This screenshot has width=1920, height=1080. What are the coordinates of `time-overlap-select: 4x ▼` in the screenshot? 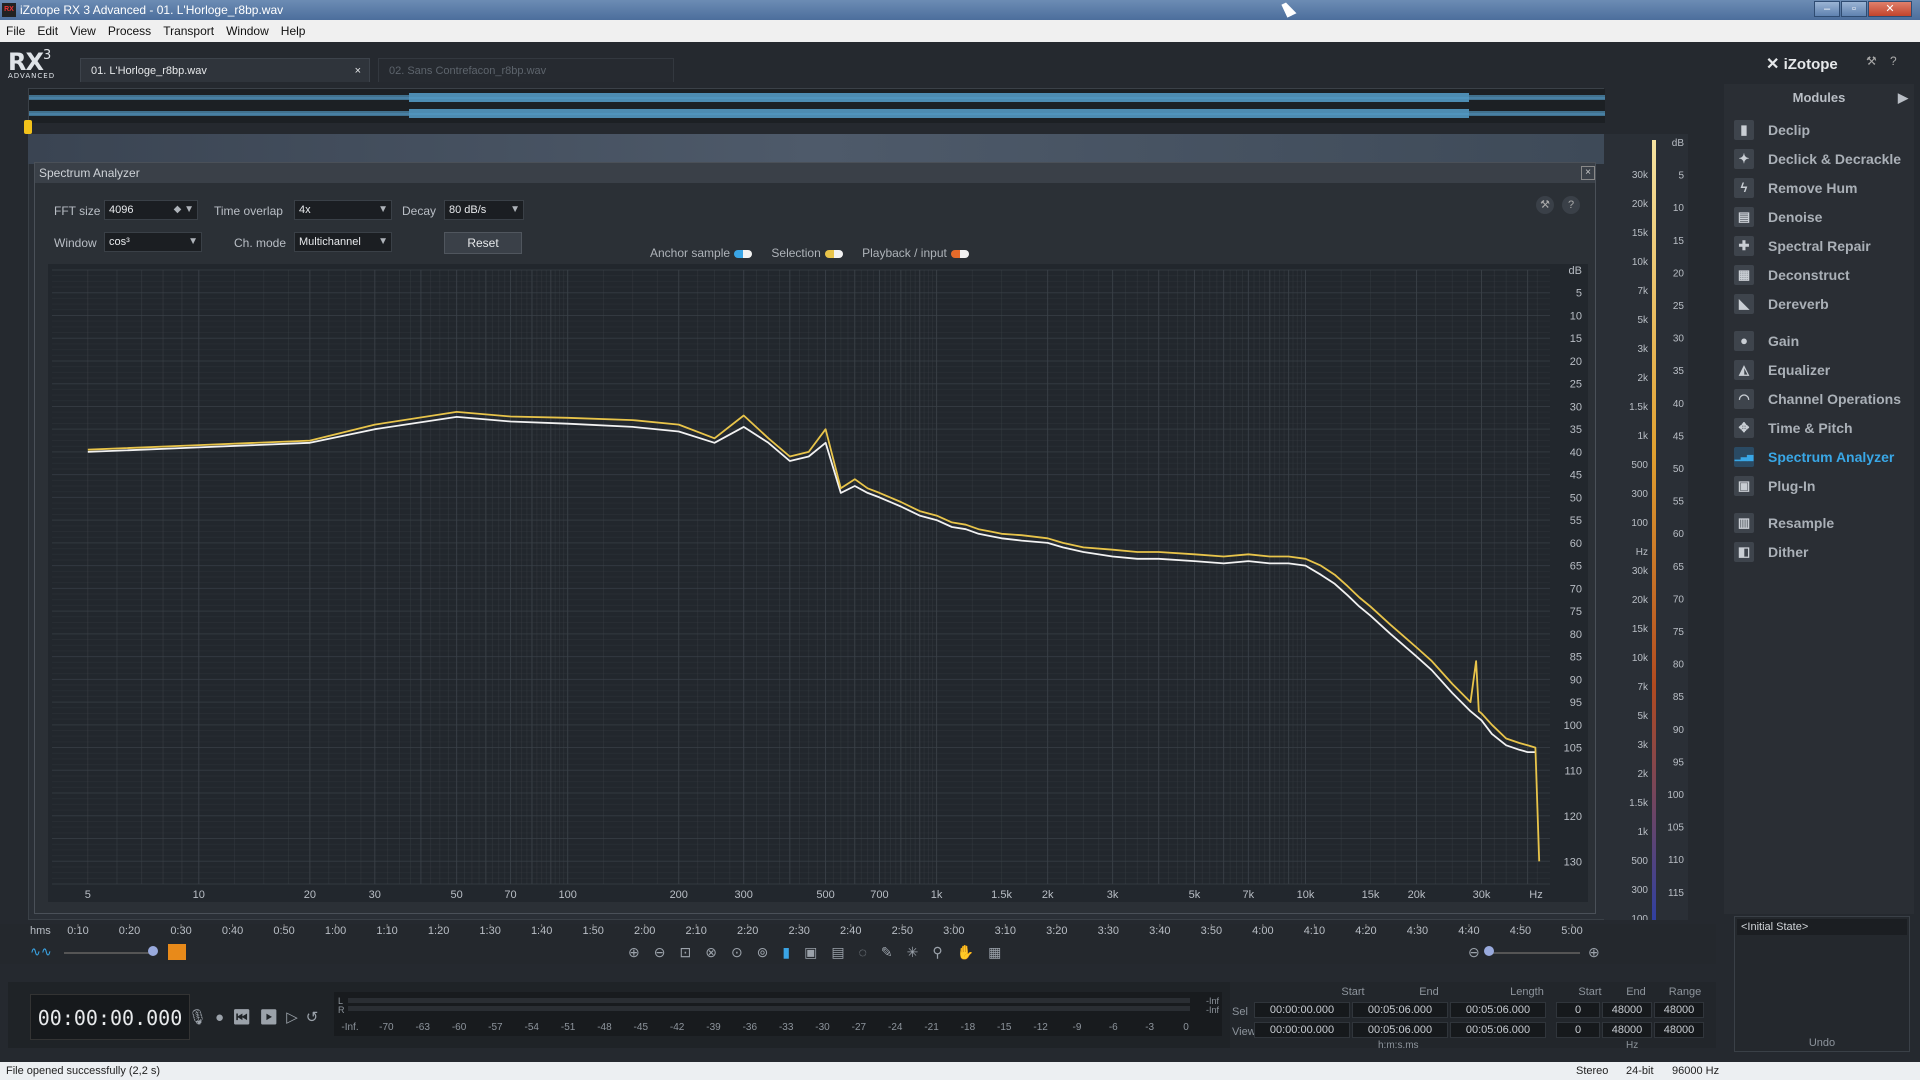 It's located at (343, 210).